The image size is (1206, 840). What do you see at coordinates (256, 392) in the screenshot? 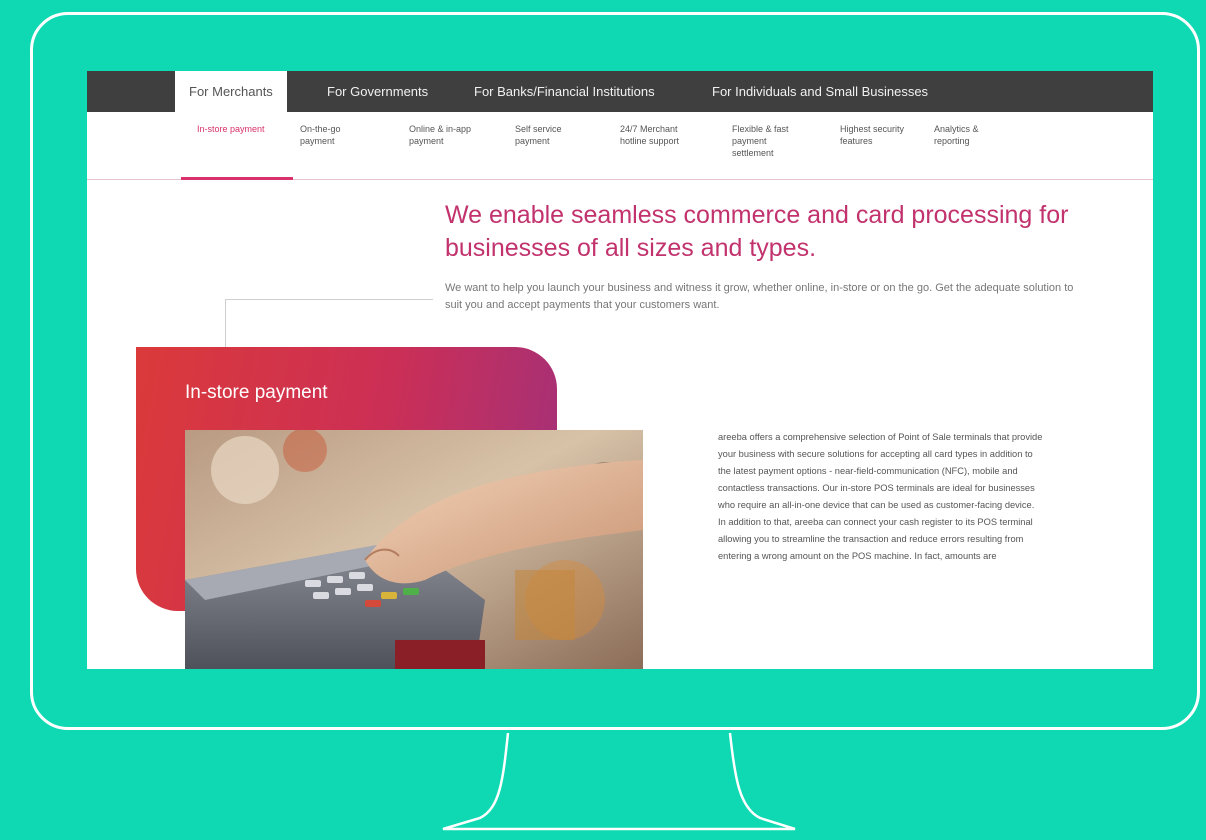
I see `section-title: In-store payment` at bounding box center [256, 392].